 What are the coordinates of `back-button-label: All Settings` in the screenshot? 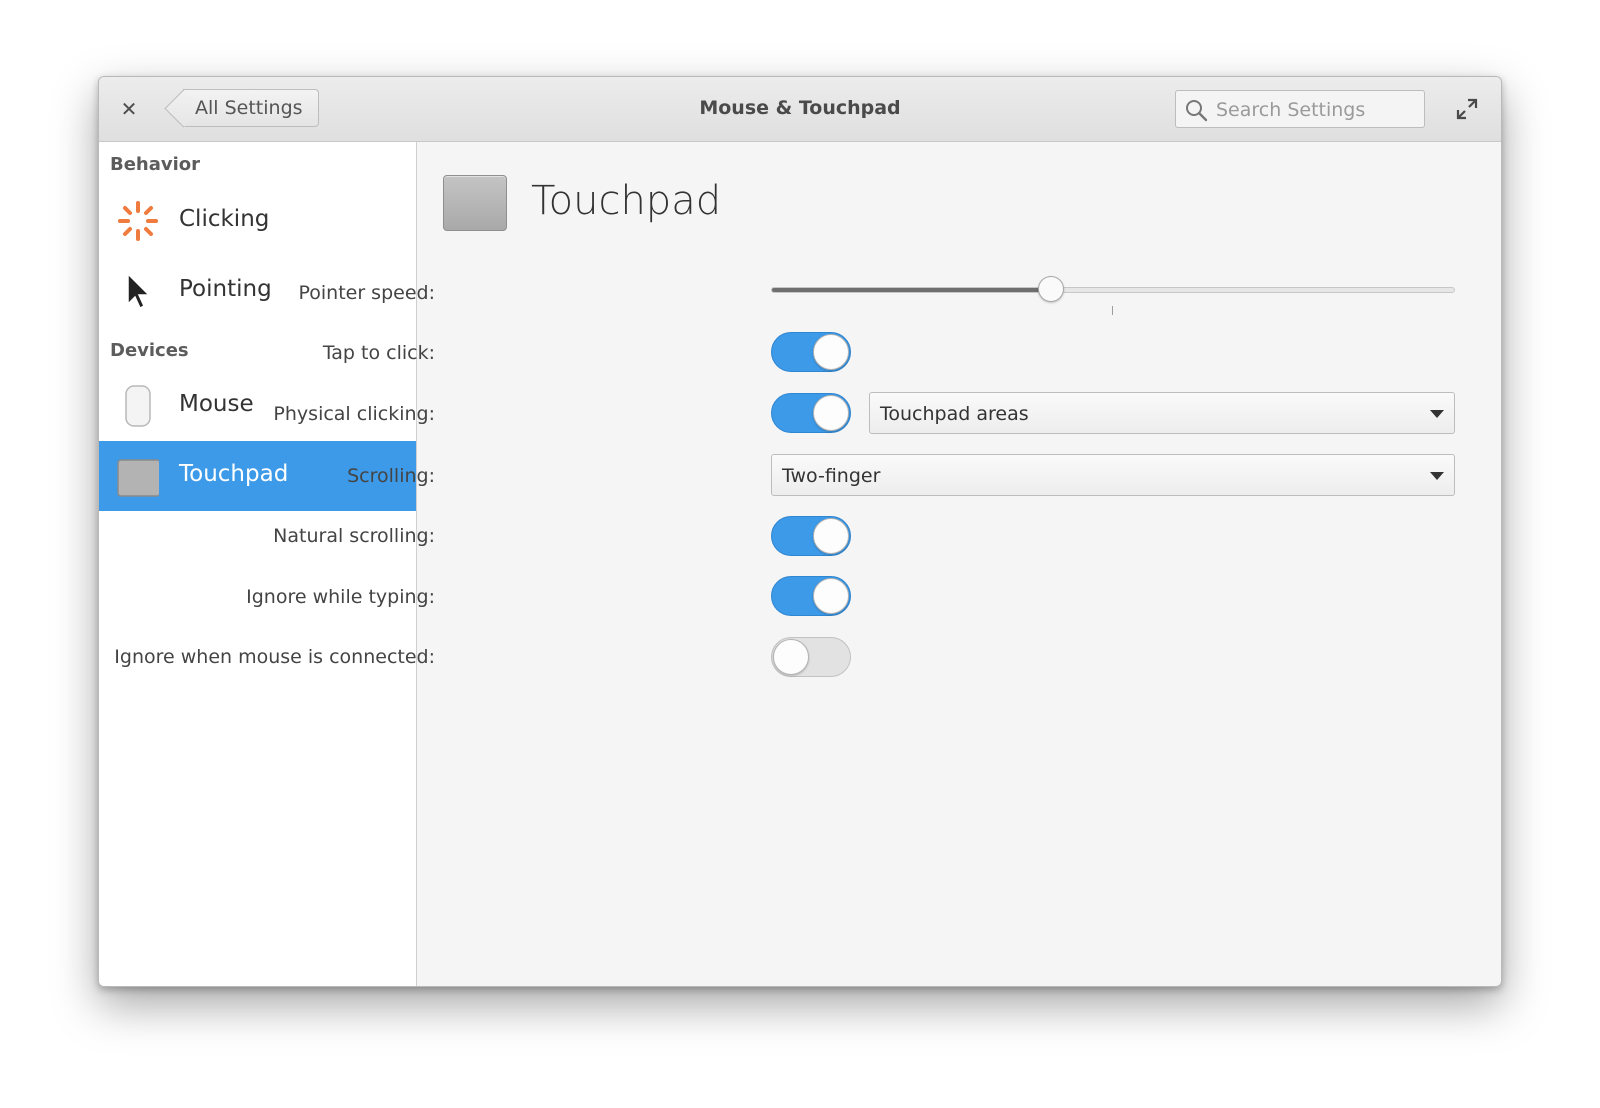 It's located at (249, 108).